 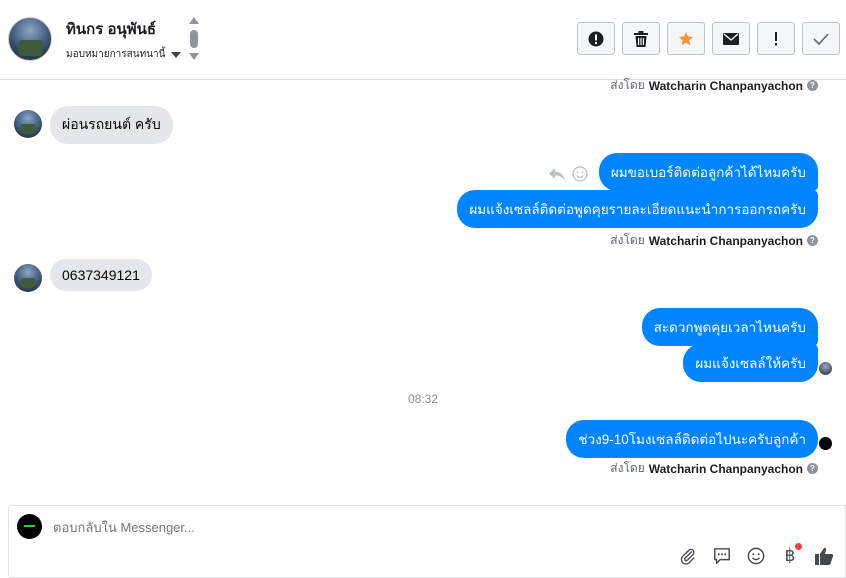 What do you see at coordinates (194, 20) in the screenshot?
I see `arrow-up-icon` at bounding box center [194, 20].